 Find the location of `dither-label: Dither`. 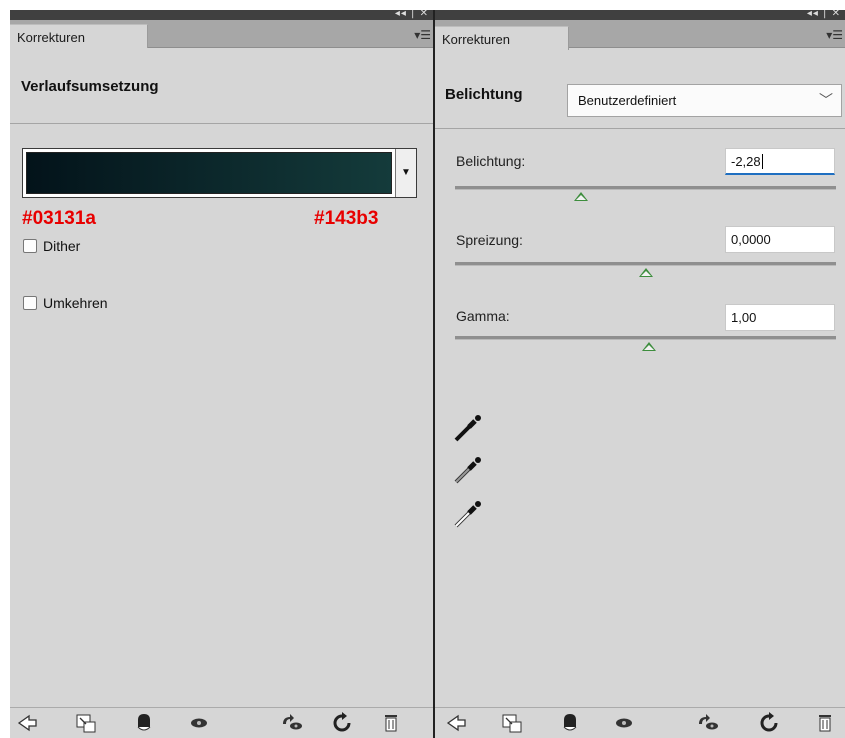

dither-label: Dither is located at coordinates (62, 246).